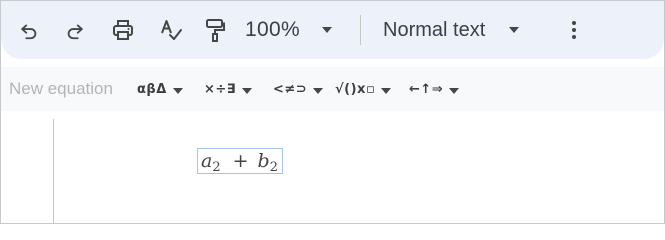  I want to click on print-icon, so click(123, 30).